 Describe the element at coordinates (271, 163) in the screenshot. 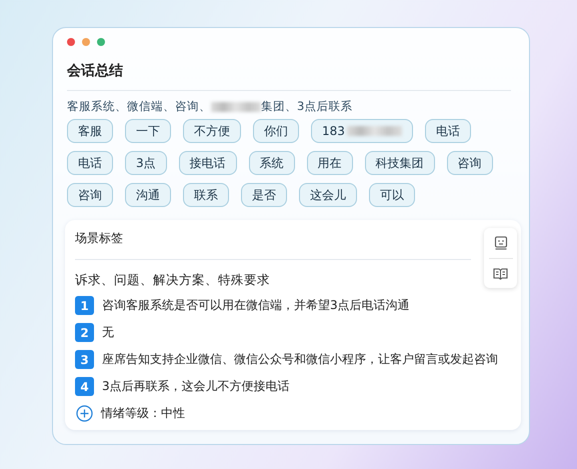

I see `keyword-chip: 系统` at that location.